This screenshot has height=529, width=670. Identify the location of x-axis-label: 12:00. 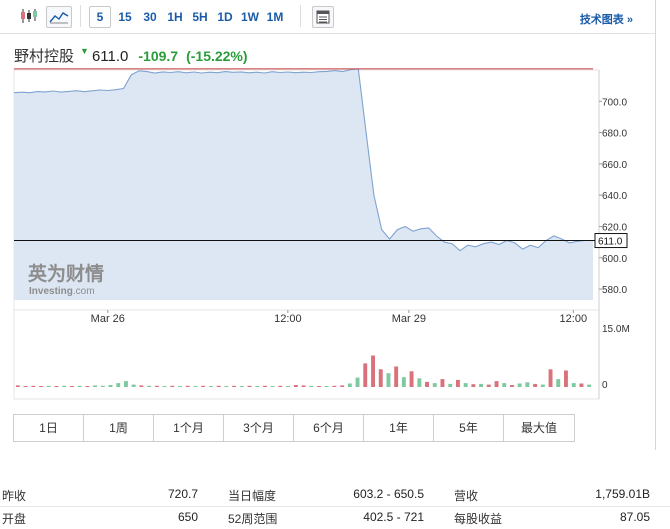
(288, 319).